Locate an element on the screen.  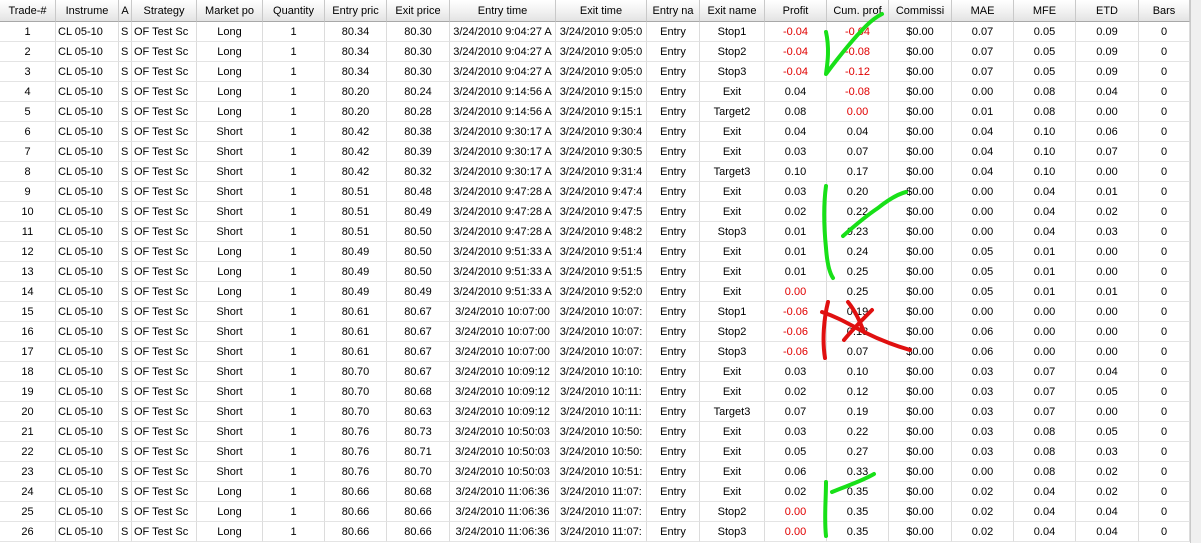
cell-mae: 0.07 is located at coordinates (983, 32).